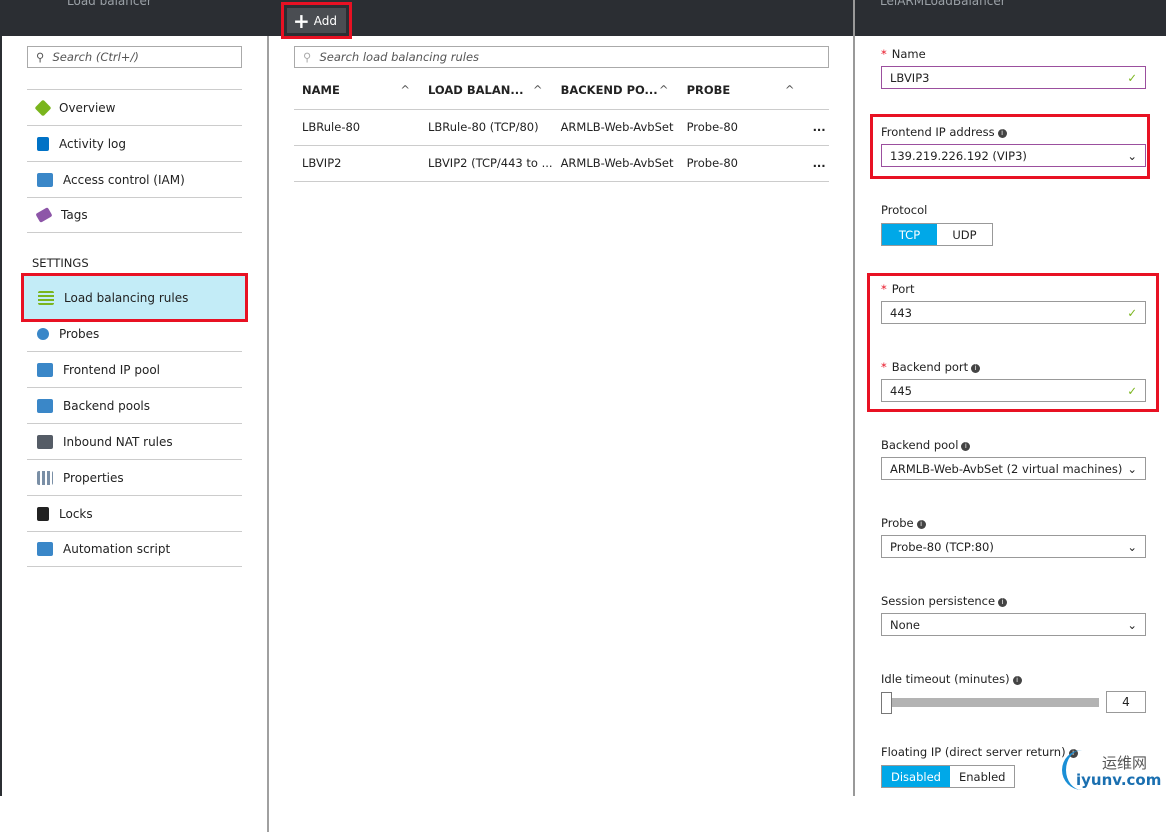 The image size is (1166, 832). I want to click on col-backend-pool: BACKEND PO... ^, so click(615, 91).